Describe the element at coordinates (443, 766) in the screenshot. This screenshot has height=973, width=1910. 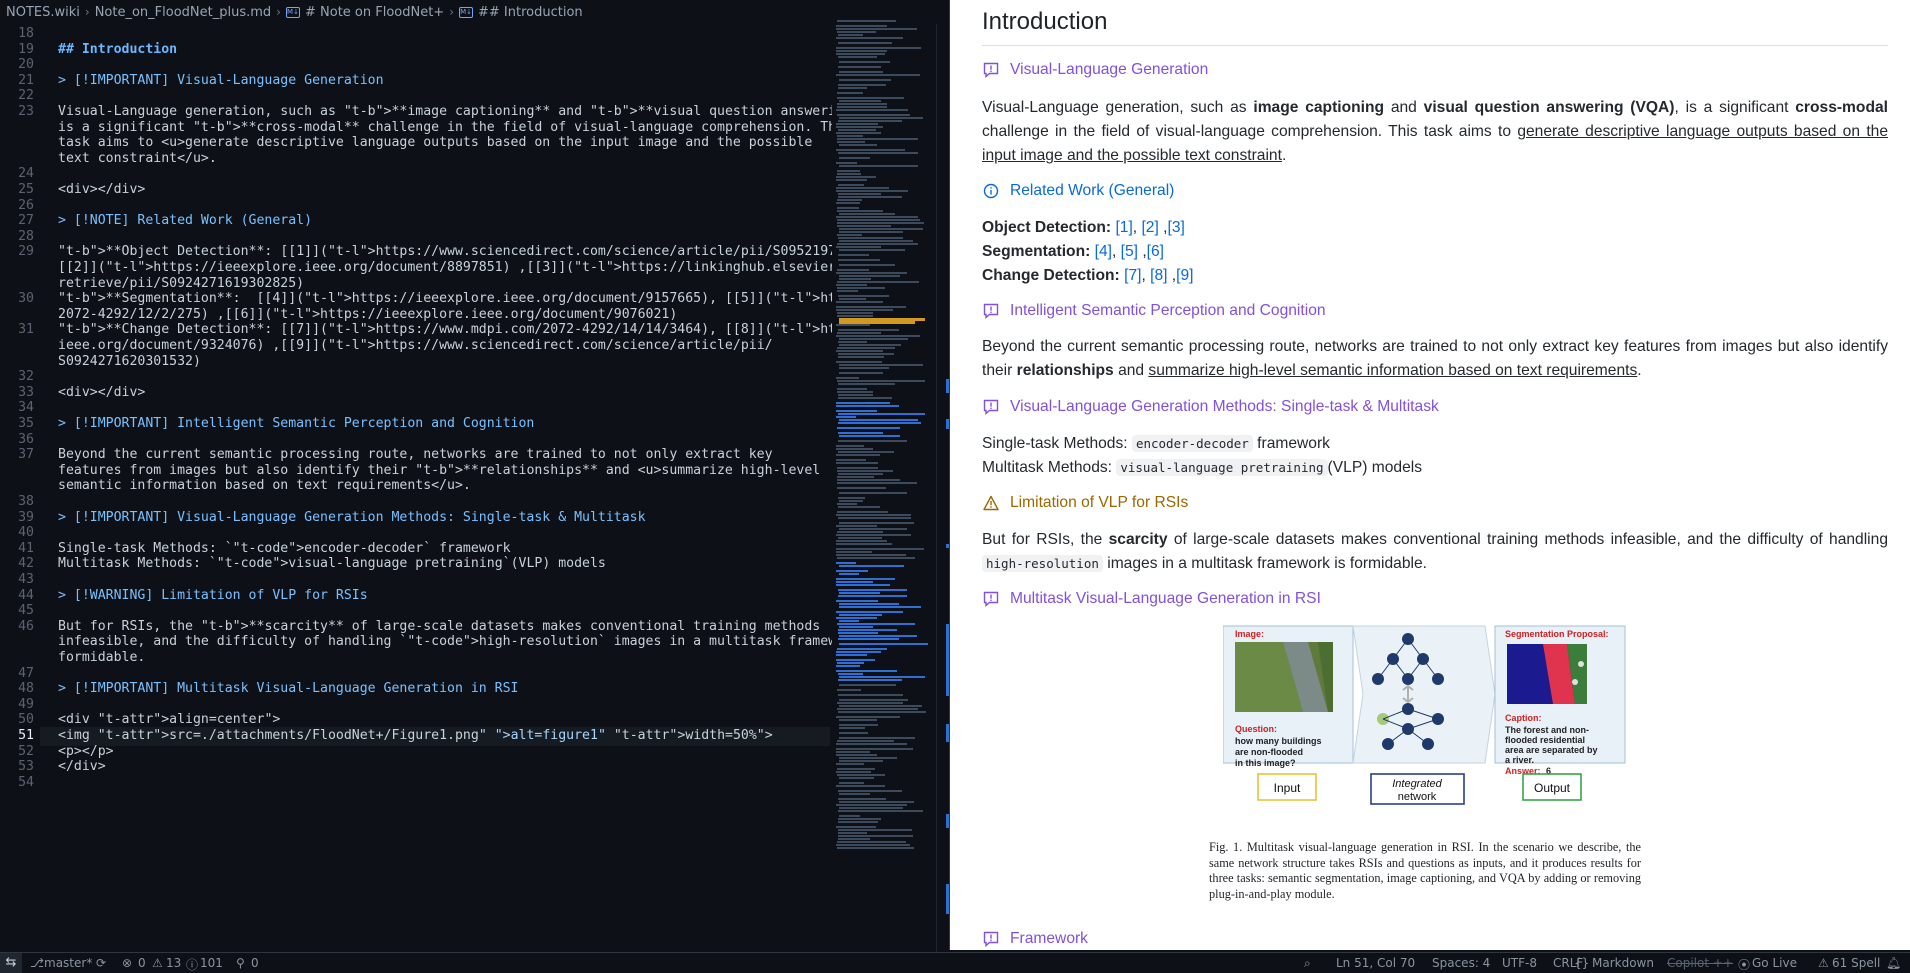
I see `code-line: </div>` at that location.